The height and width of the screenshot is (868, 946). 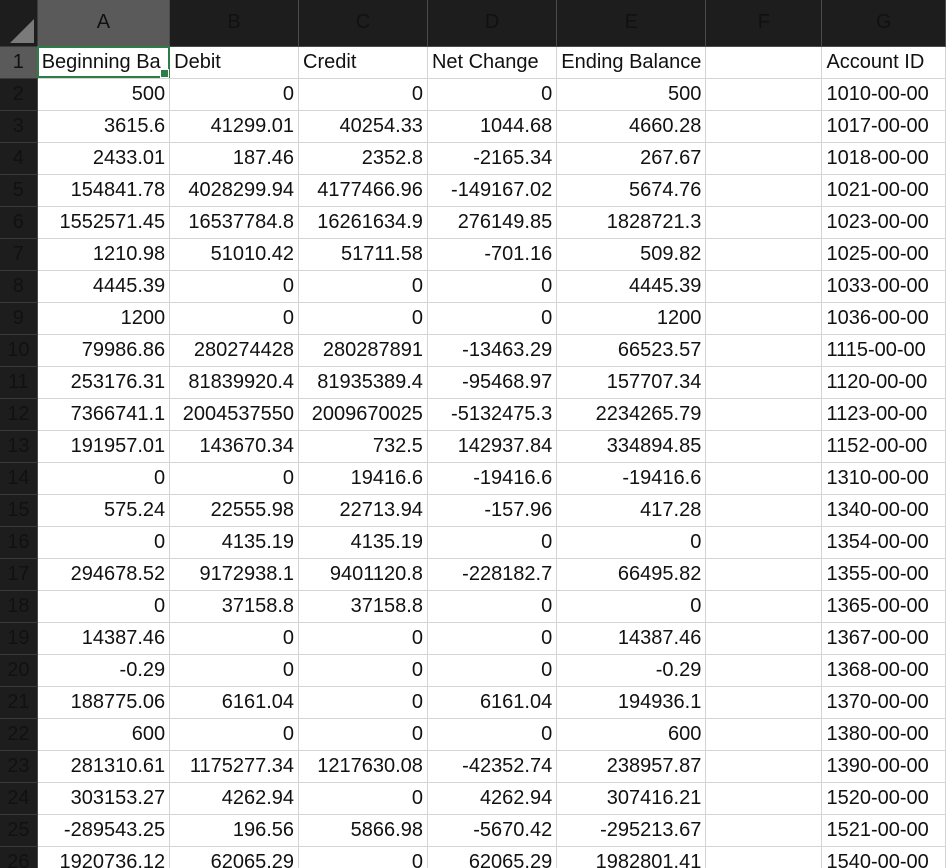 I want to click on cell-c12: 2009670025, so click(x=363, y=414).